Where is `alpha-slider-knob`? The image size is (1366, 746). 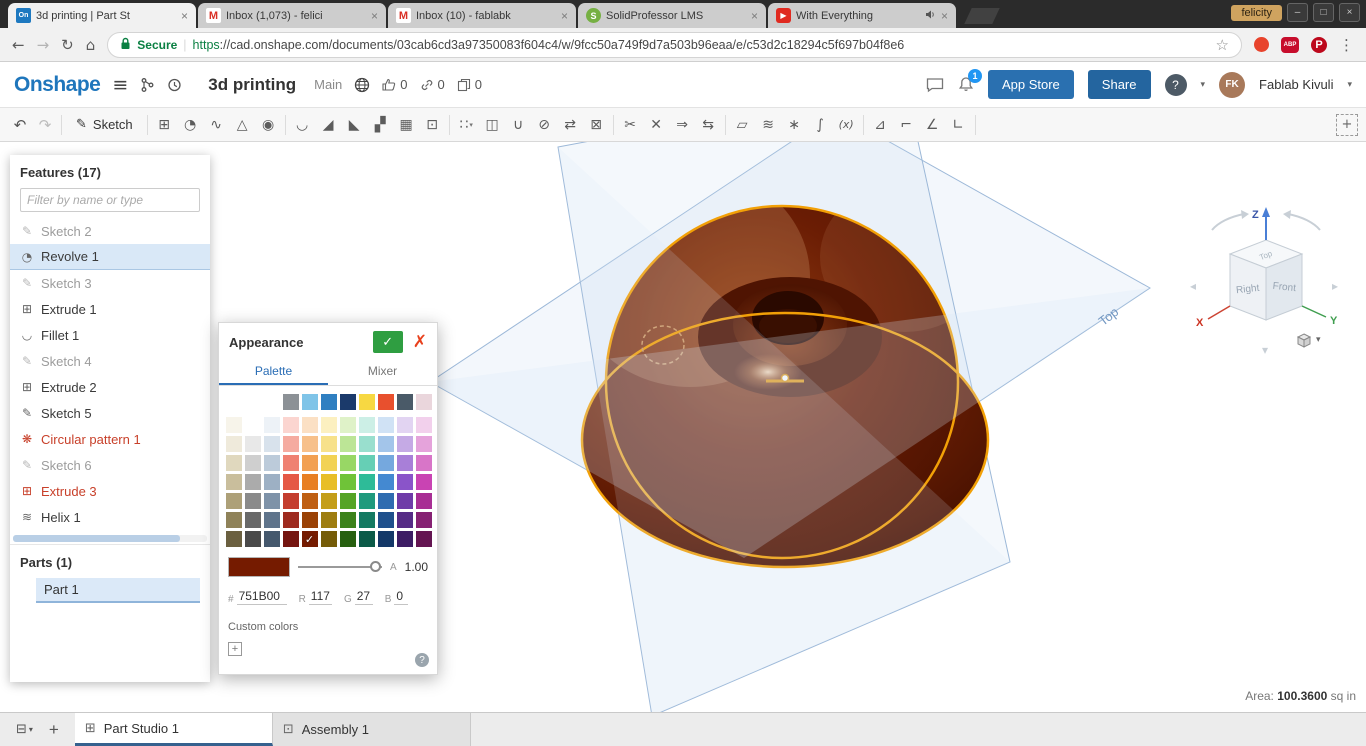
alpha-slider-knob is located at coordinates (375, 566).